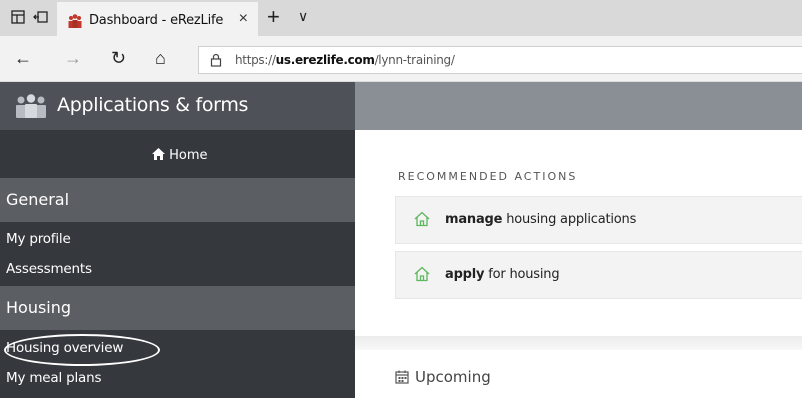  Describe the element at coordinates (73, 58) in the screenshot. I see `forward-button: →` at that location.